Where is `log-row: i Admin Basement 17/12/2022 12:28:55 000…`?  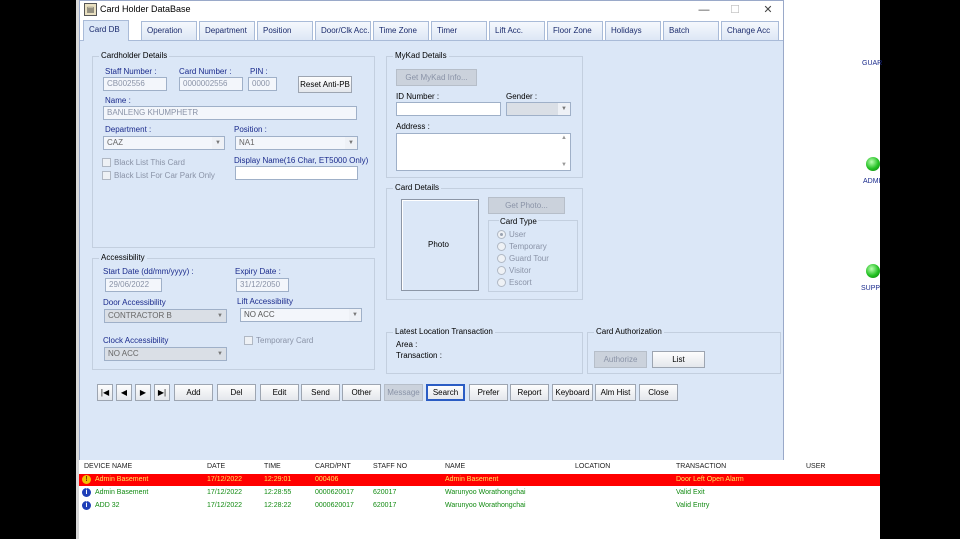
log-row: i Admin Basement 17/12/2022 12:28:55 000… is located at coordinates (479, 493).